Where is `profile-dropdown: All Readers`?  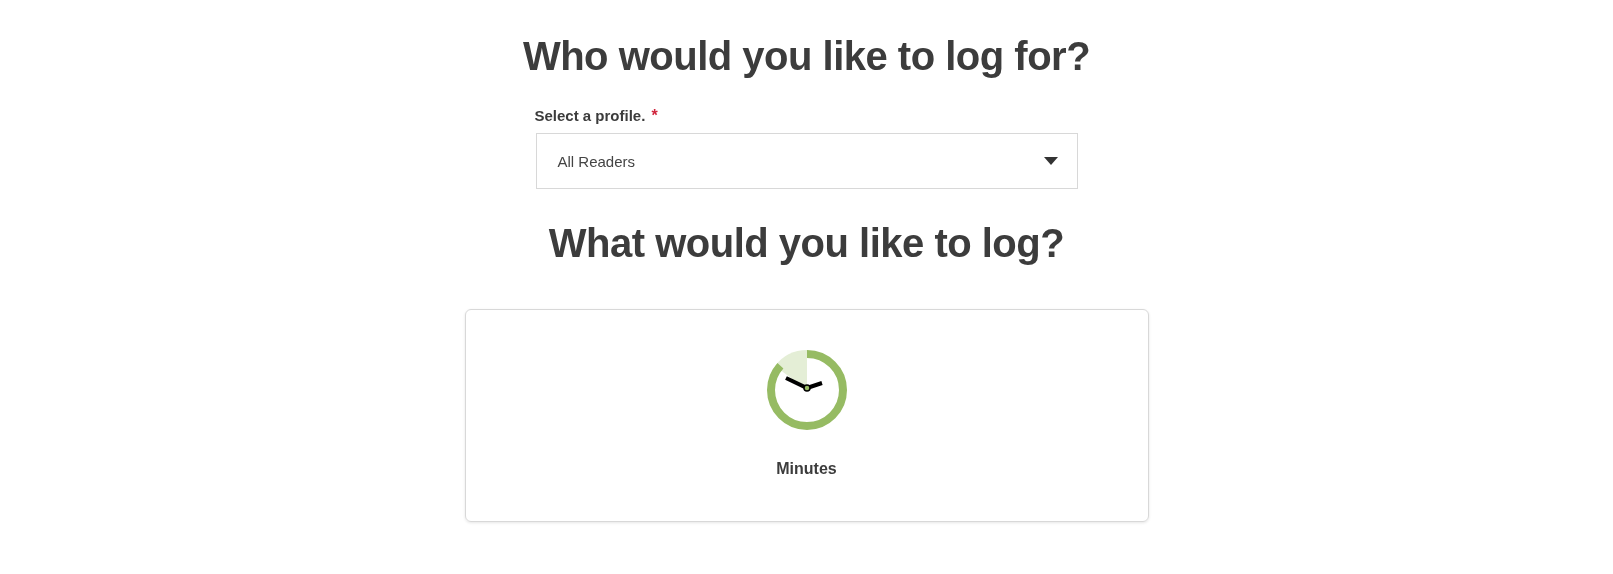 profile-dropdown: All Readers is located at coordinates (806, 161).